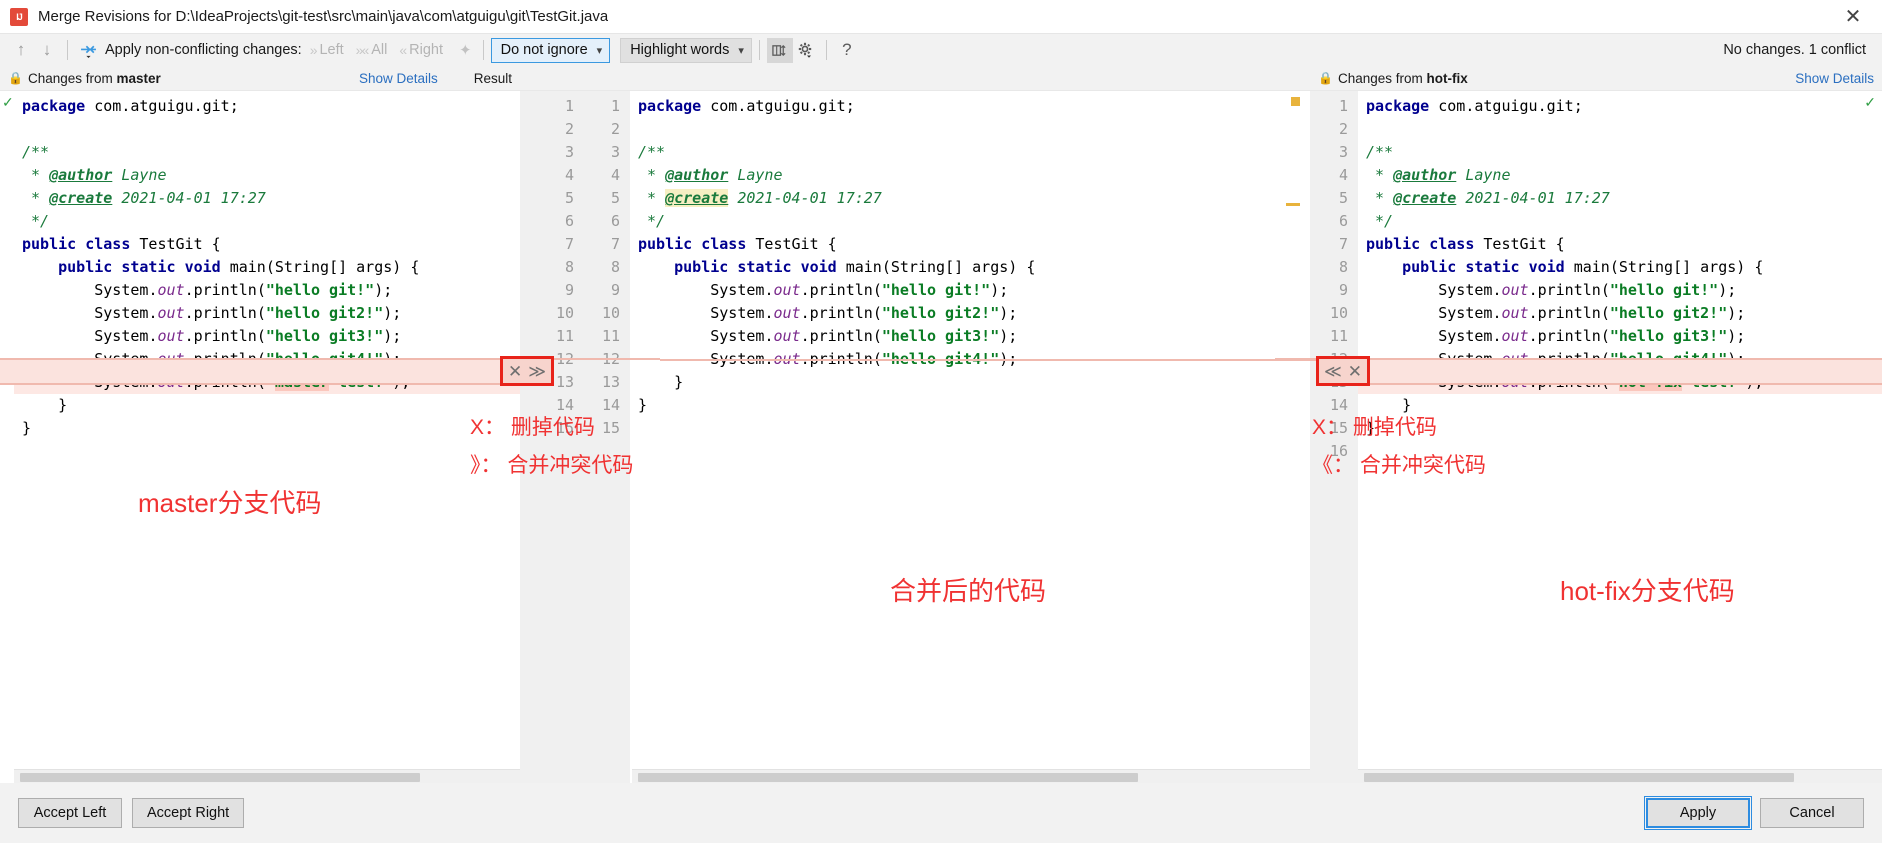  What do you see at coordinates (569, 267) in the screenshot?
I see `line-number-left: 8` at bounding box center [569, 267].